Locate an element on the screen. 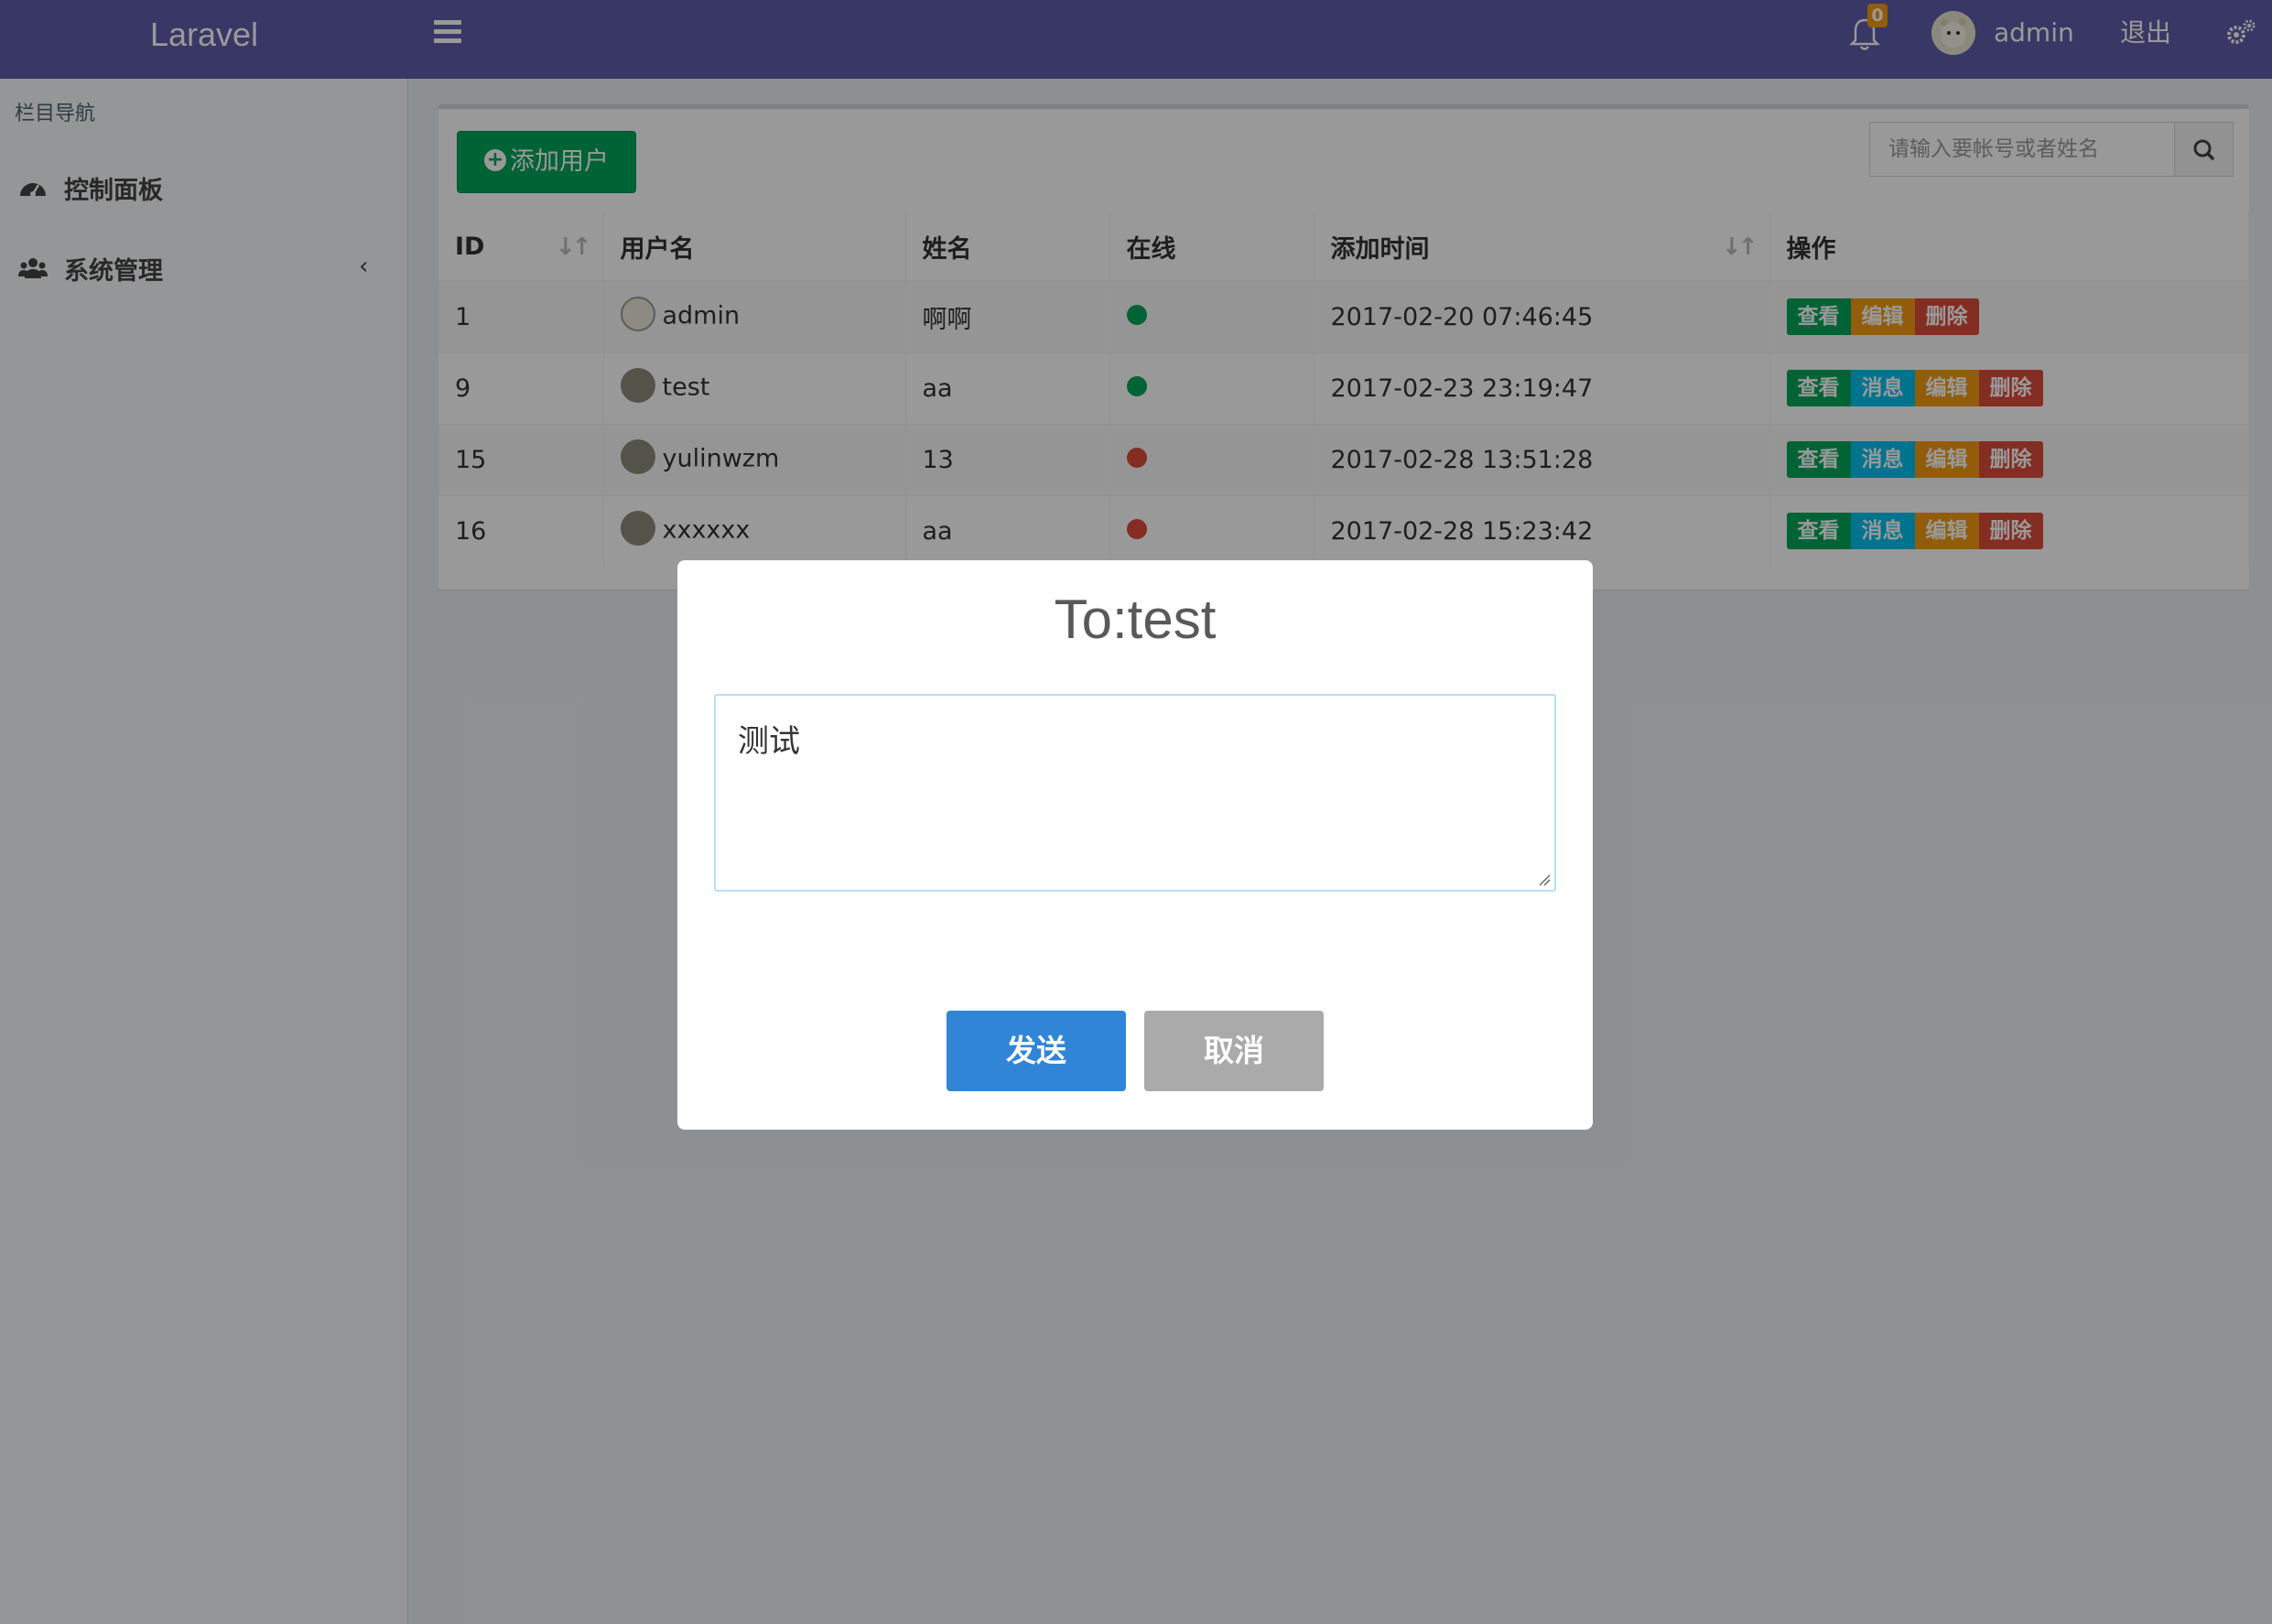 This screenshot has width=2272, height=1624. modal-title: To:test is located at coordinates (1135, 619).